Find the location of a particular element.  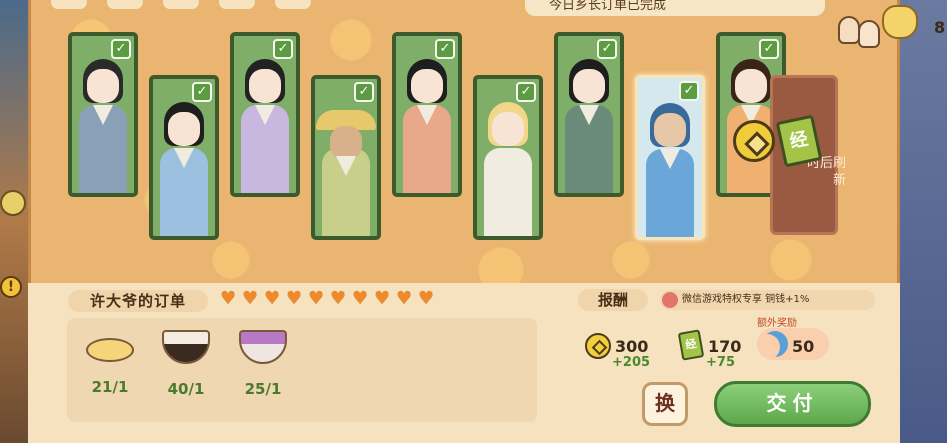

customer-card-3: ✓ is located at coordinates (265, 114).